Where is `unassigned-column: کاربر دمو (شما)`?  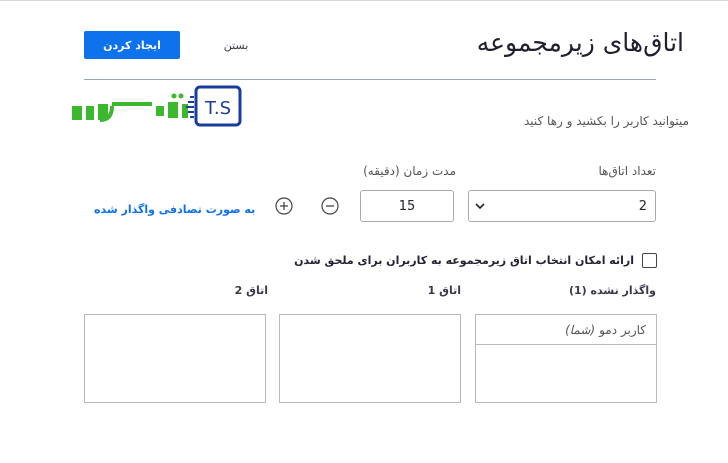
unassigned-column: کاربر دمو (شما) is located at coordinates (566, 358).